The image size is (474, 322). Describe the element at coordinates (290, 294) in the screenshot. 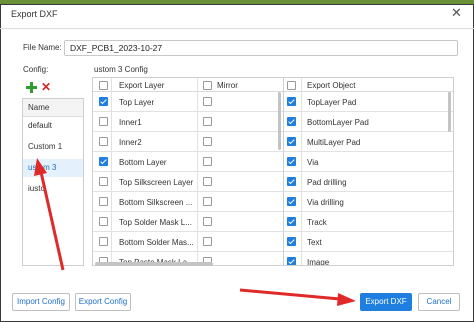

I see `arrow-to-export` at that location.